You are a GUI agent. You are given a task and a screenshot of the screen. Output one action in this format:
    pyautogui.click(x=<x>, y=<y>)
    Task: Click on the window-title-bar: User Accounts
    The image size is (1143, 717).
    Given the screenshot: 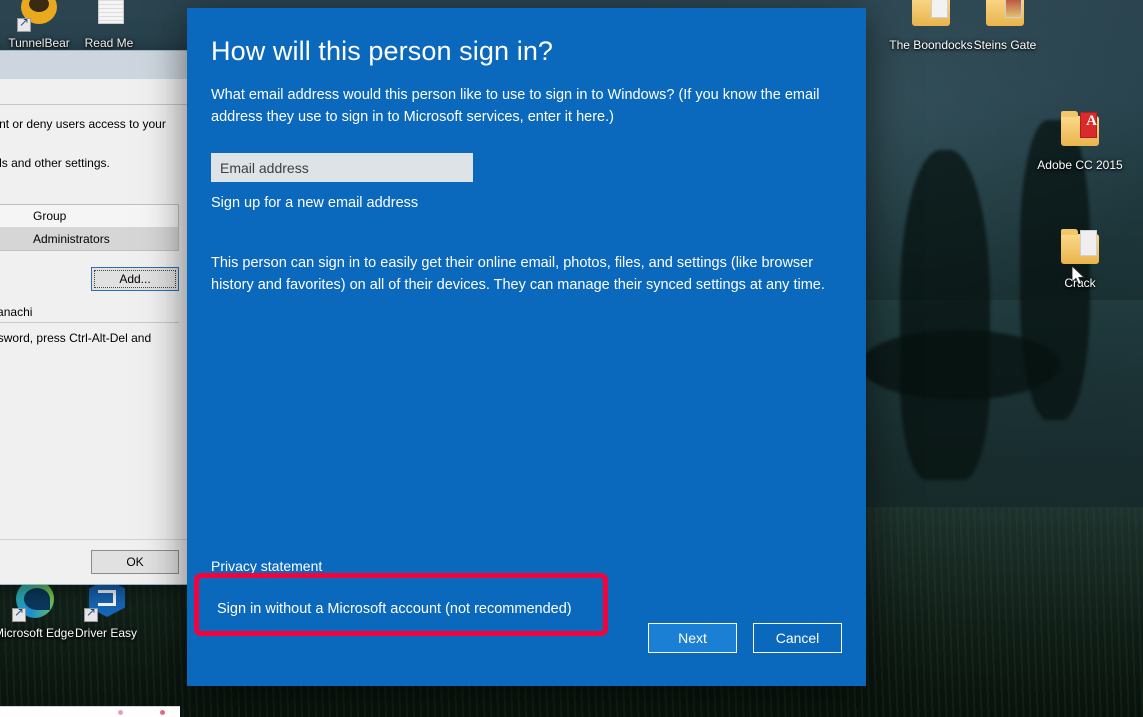 What is the action you would take?
    pyautogui.click(x=94, y=65)
    